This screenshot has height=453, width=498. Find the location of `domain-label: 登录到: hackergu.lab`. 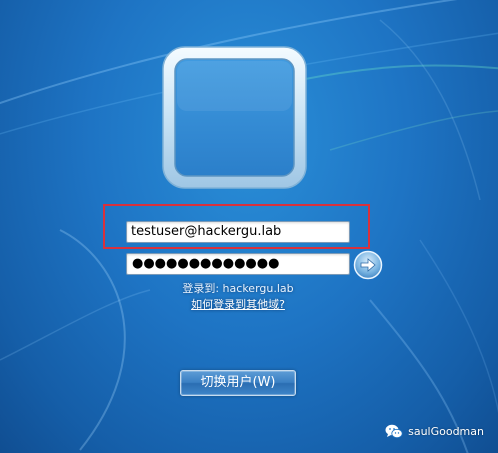

domain-label: 登录到: hackergu.lab is located at coordinates (238, 288).